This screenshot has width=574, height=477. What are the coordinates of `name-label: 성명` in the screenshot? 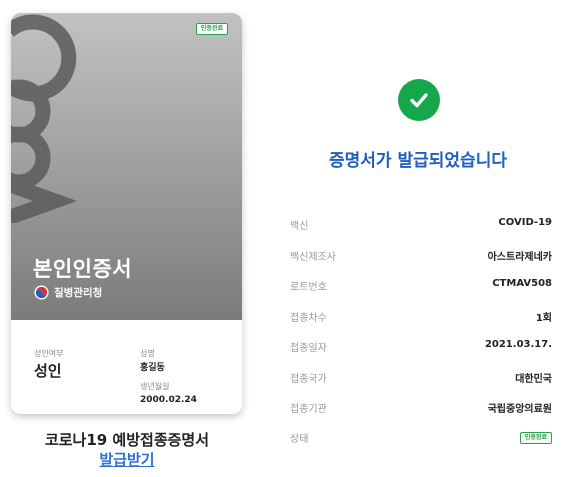 It's located at (147, 353).